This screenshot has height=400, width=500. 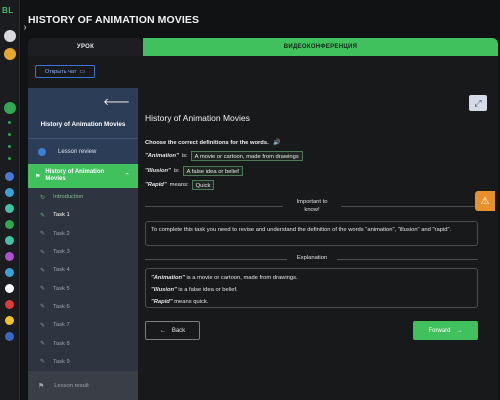 I want to click on main-tabs: УРОК ВИДЕОКОНФЕРЕНЦИЯ, so click(x=263, y=47).